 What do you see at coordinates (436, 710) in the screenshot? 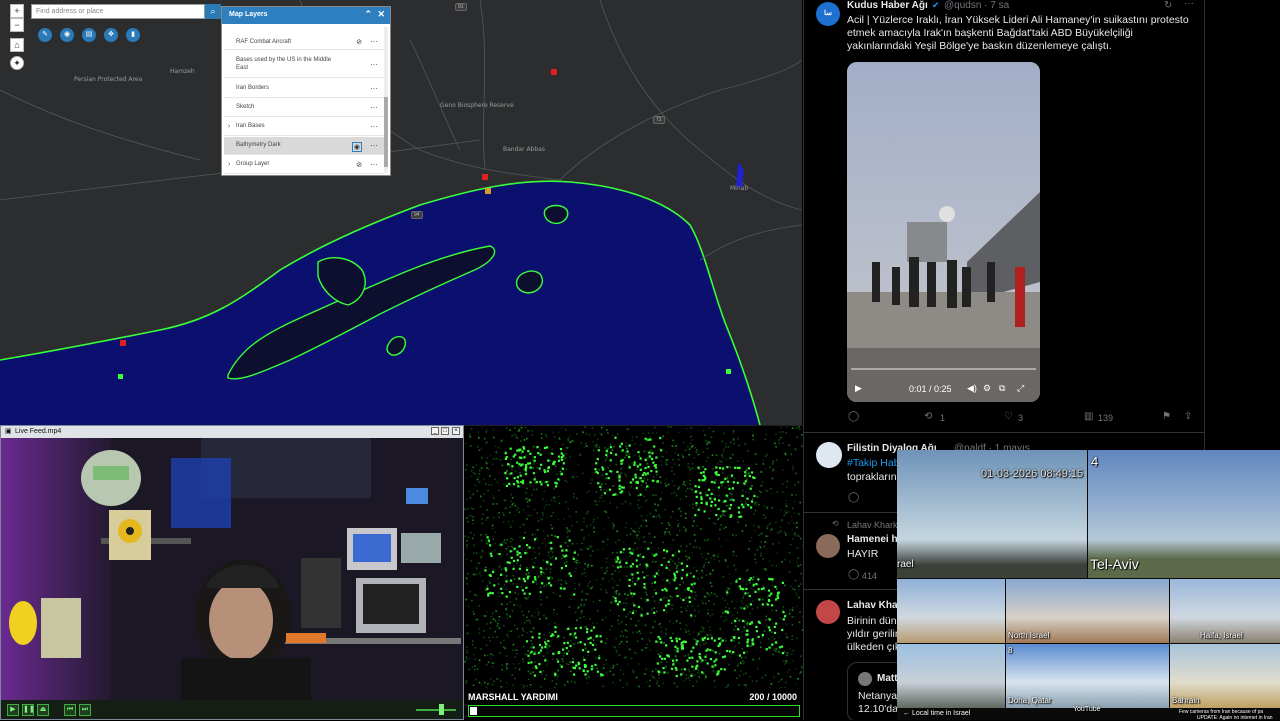
I see `volume-slider` at bounding box center [436, 710].